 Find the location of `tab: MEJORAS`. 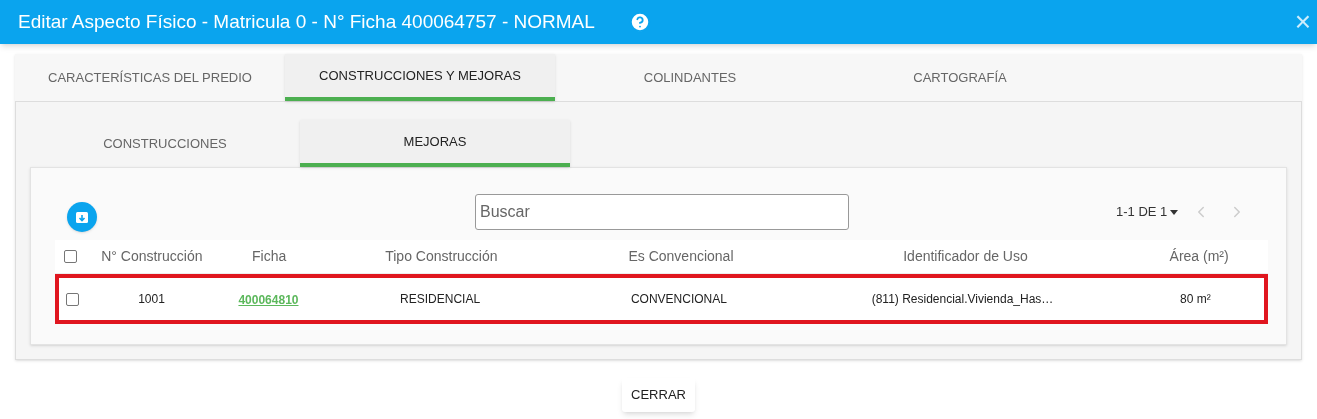

tab: MEJORAS is located at coordinates (435, 143).